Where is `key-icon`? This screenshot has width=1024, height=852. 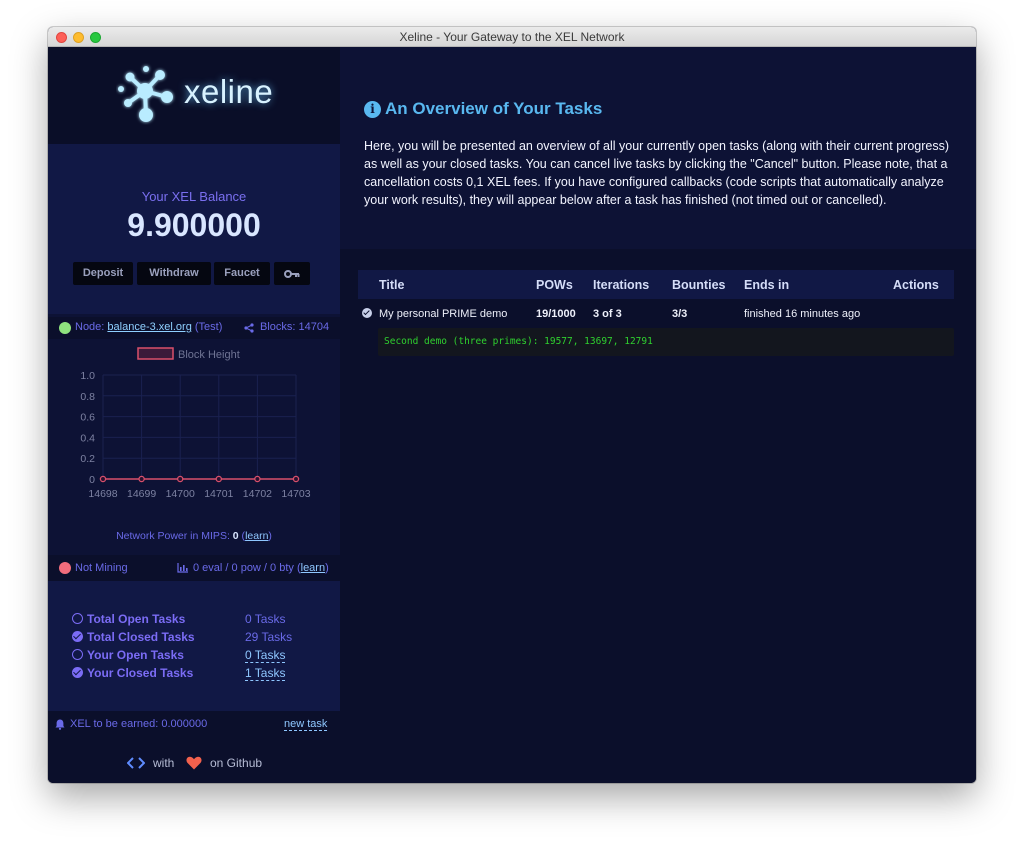 key-icon is located at coordinates (292, 273).